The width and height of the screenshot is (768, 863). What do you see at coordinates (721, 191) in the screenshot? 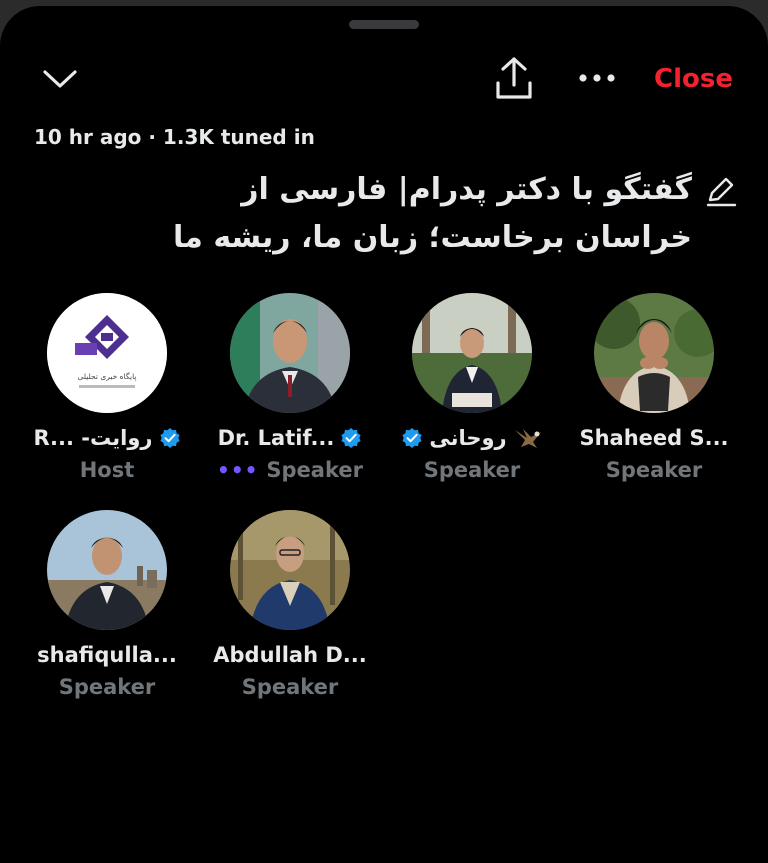
I see `pencil-icon` at bounding box center [721, 191].